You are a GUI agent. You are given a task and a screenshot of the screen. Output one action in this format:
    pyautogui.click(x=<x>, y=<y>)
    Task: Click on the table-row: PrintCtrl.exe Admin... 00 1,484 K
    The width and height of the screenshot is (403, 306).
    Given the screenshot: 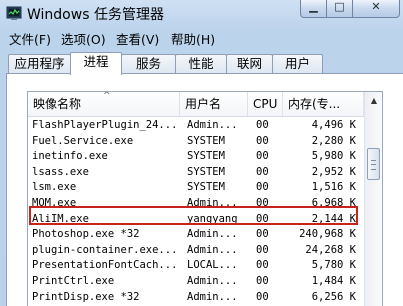 What is the action you would take?
    pyautogui.click(x=196, y=281)
    